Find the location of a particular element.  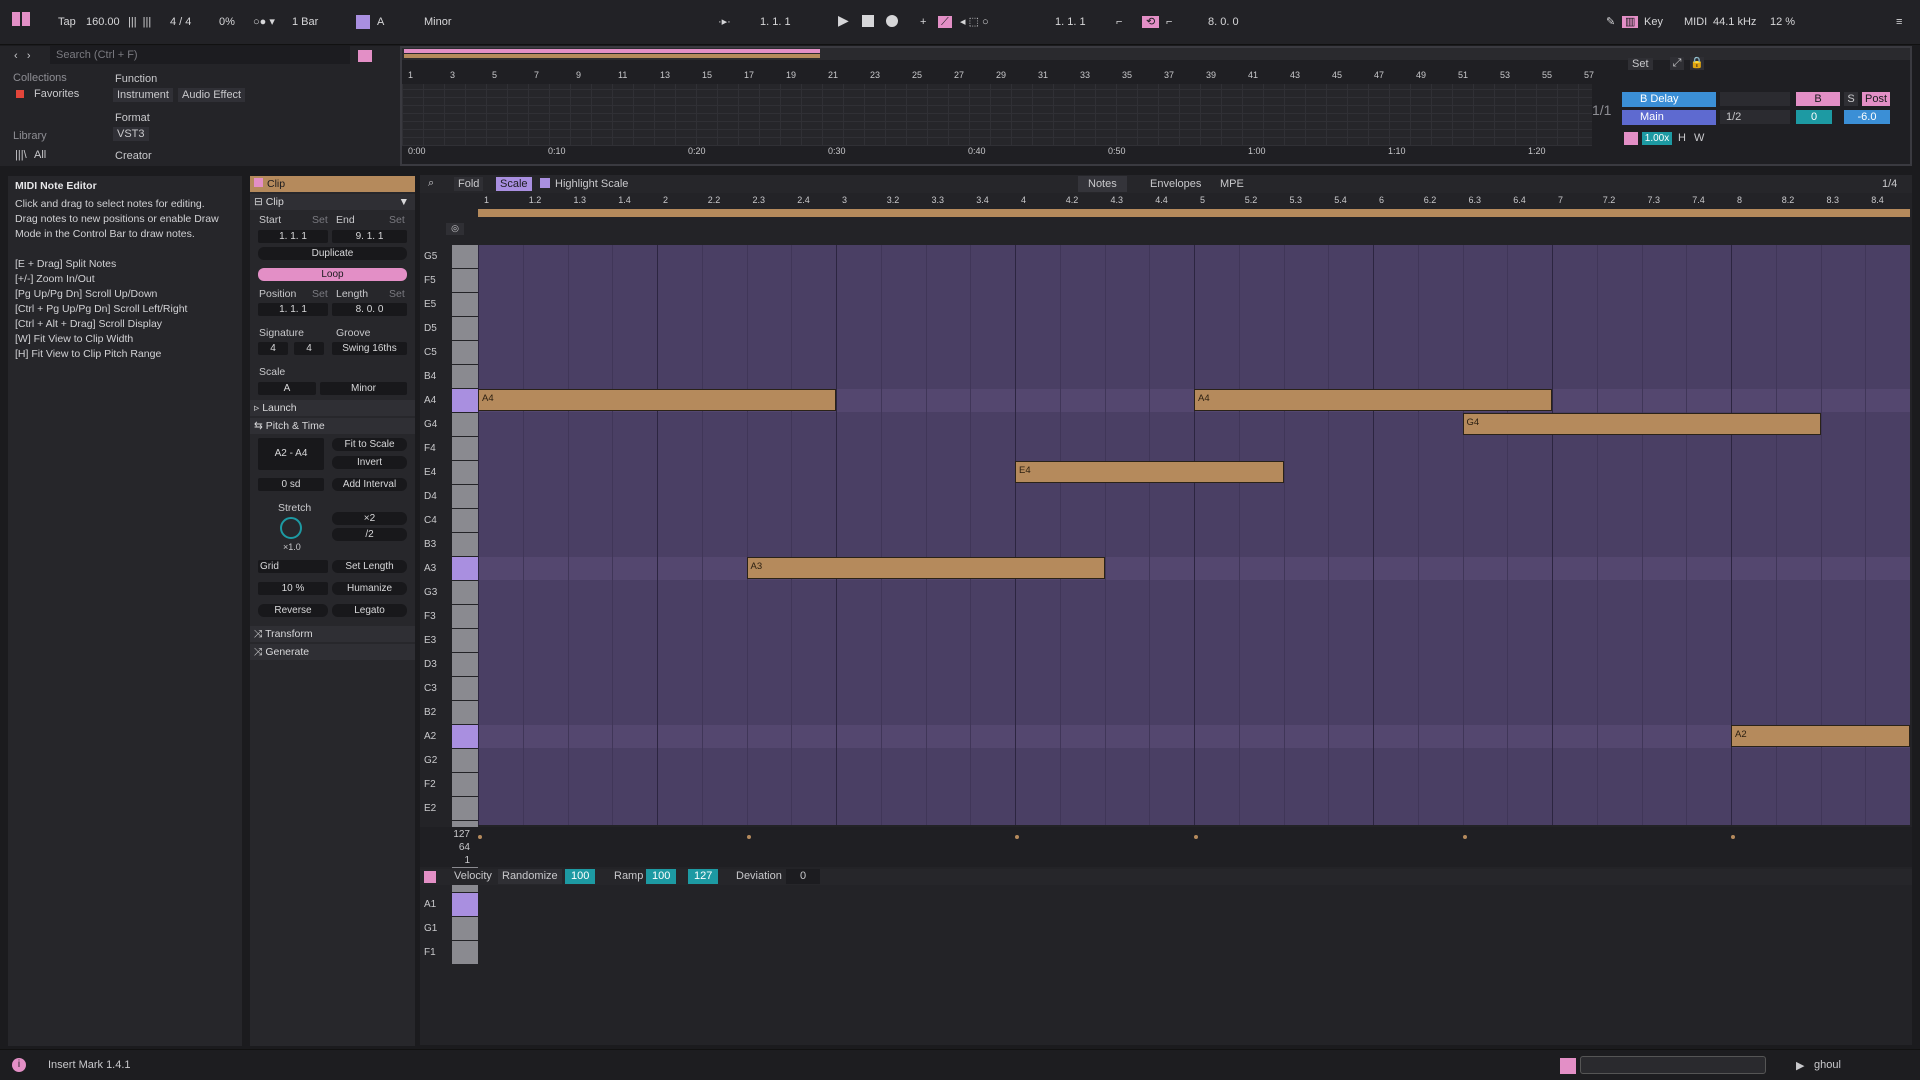

back-forward-icons: ‹ › is located at coordinates (22, 56).